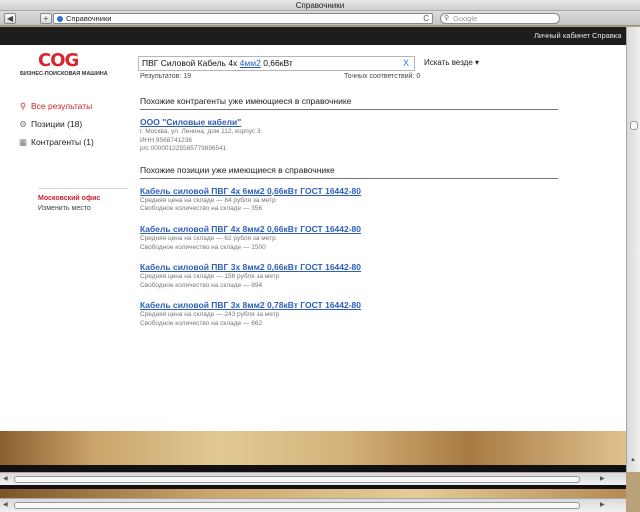 The height and width of the screenshot is (512, 640). I want to click on back-button: ◀, so click(10, 18).